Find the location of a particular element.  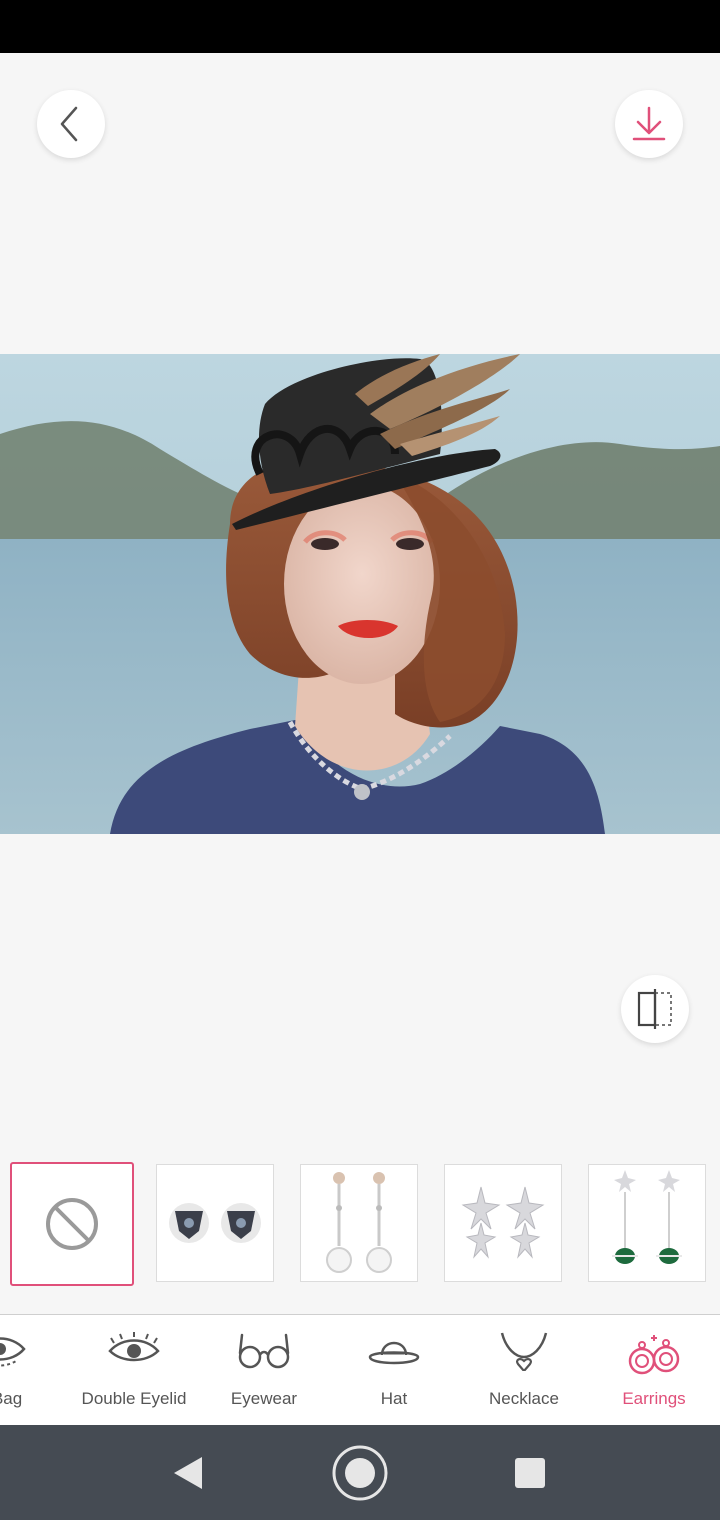

tab-double-eyelid: Double Eyelid is located at coordinates (134, 1370).